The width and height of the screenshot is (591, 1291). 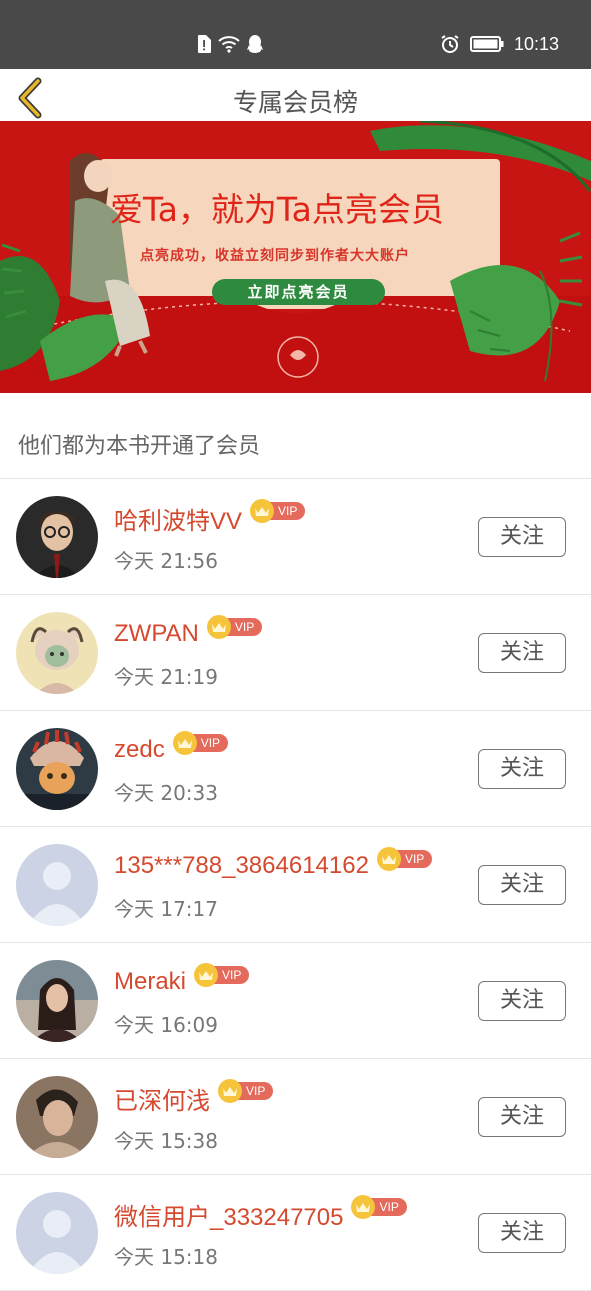 I want to click on member-name: 微信用户_333247705, so click(x=228, y=1214).